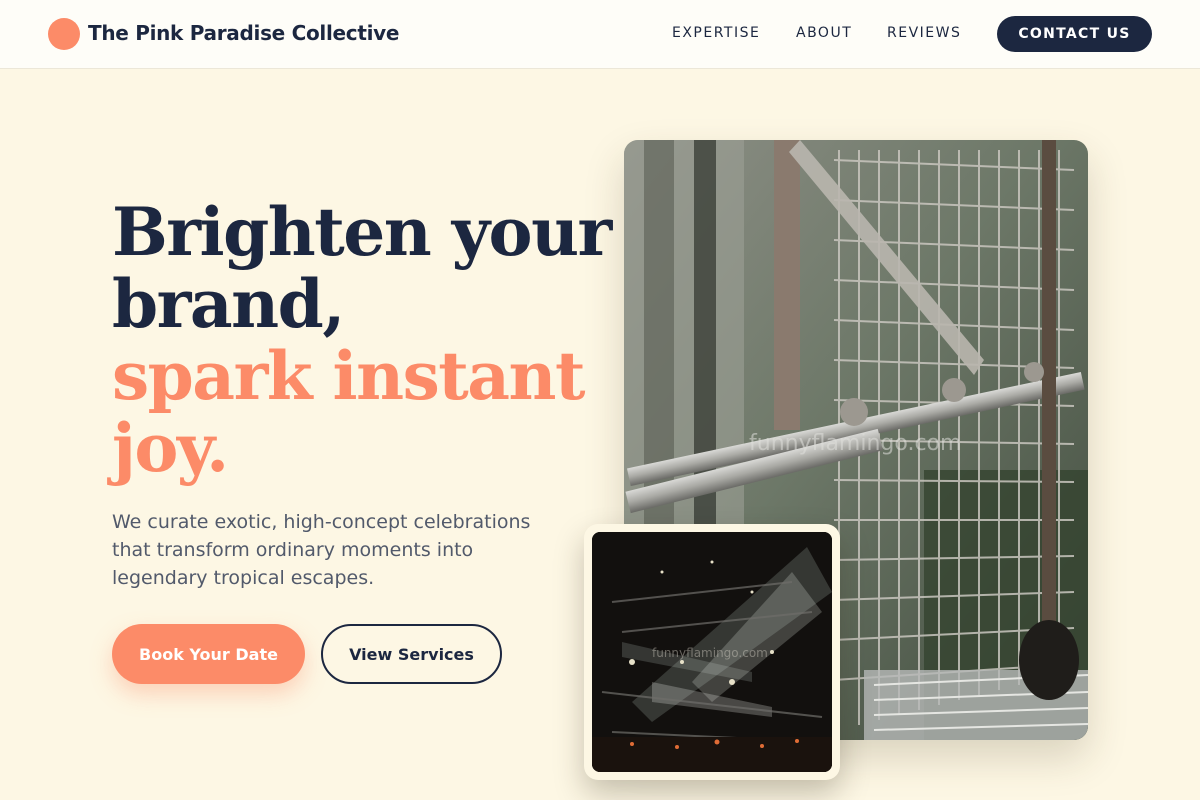 This screenshot has height=800, width=1200. I want to click on hero-inset-image: funnyflamingo.com, so click(712, 652).